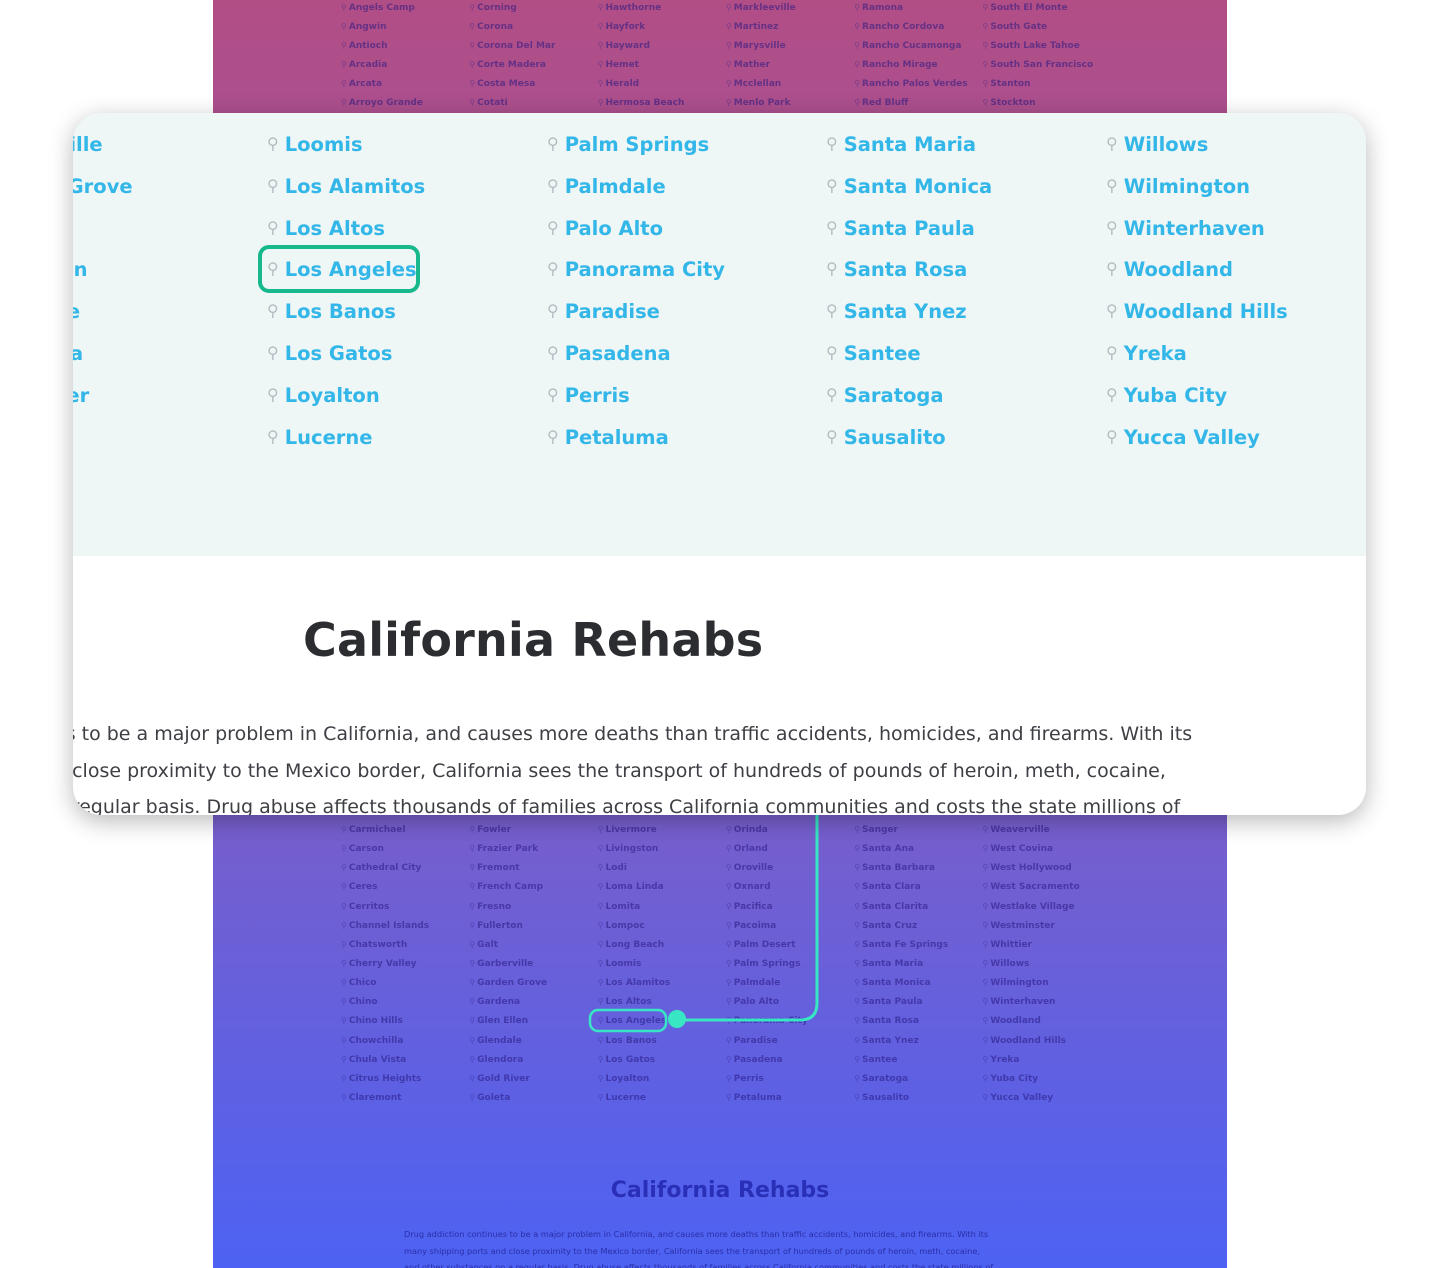  What do you see at coordinates (533, 906) in the screenshot?
I see `city-link-fresno: ⚲ Fresno` at bounding box center [533, 906].